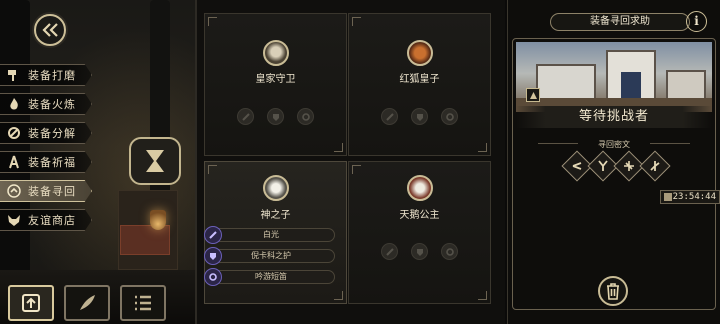 Image resolution: width=720 pixels, height=324 pixels. I want to click on double-chevron-left-icon, so click(50, 30).